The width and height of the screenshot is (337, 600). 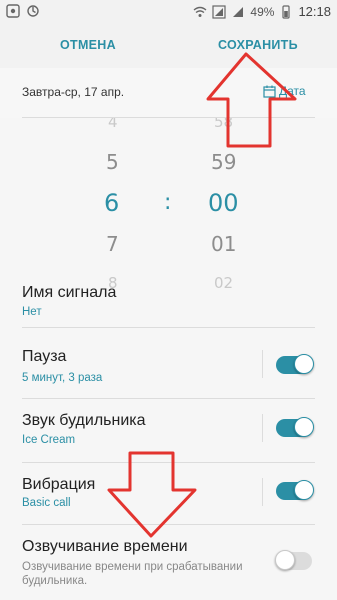 I want to click on alarm-sound-value: Ice Cream, so click(x=49, y=440).